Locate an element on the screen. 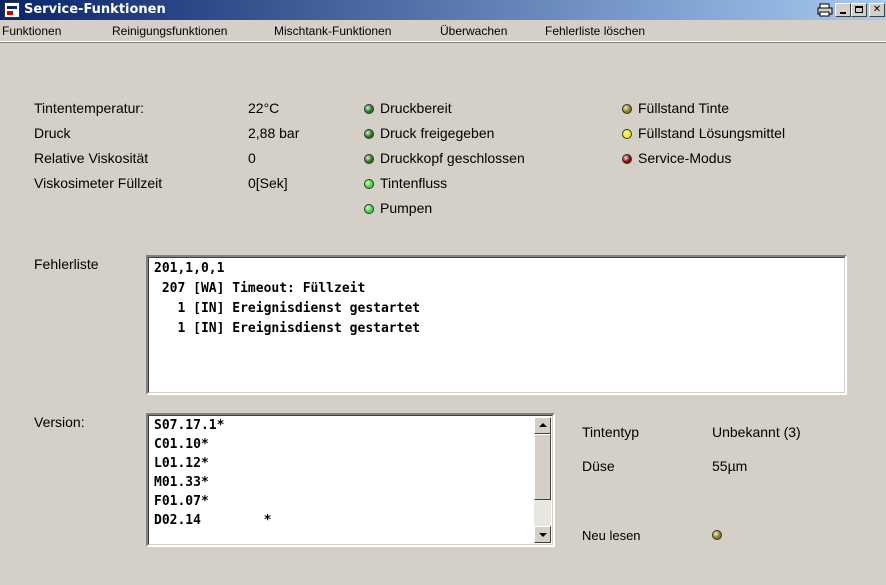 The image size is (886, 585). version-scrollbar is located at coordinates (542, 480).